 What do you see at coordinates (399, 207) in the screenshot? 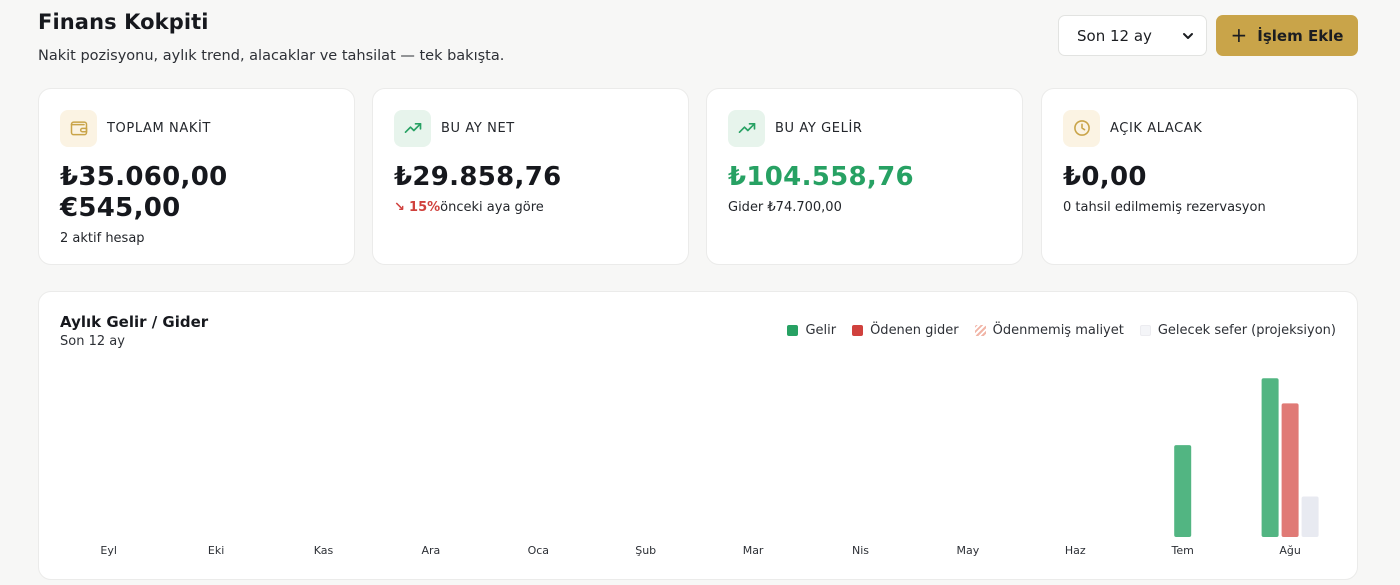
I see `arrow-down-right-icon: ↘` at bounding box center [399, 207].